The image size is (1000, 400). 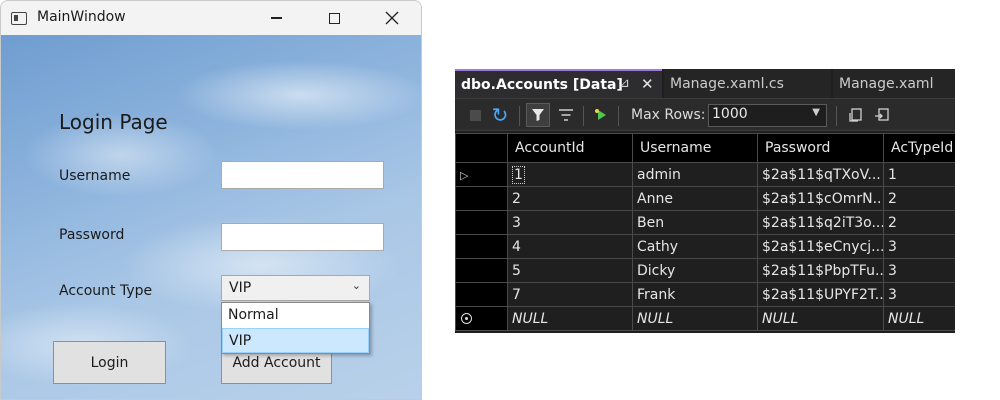 I want to click on column-header-accountid: AccountId, so click(x=570, y=148).